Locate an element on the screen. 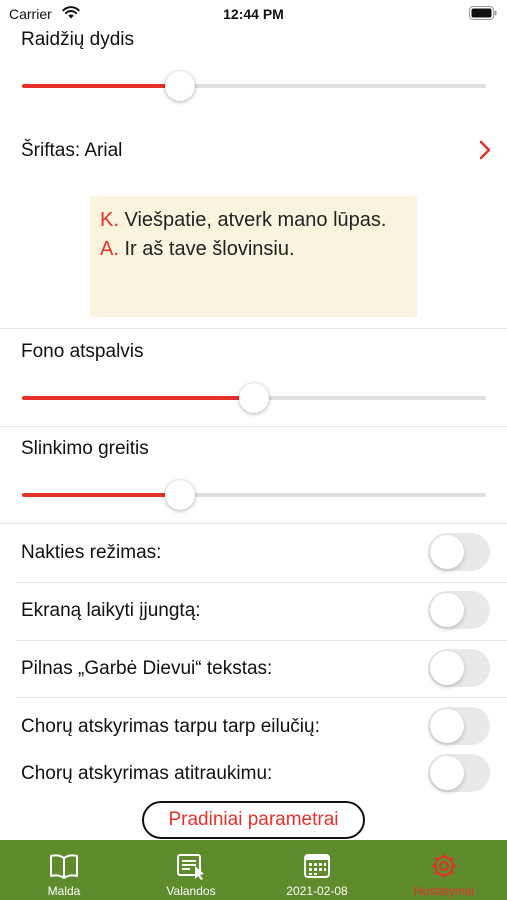 This screenshot has height=900, width=507. preview-text-2: Ir aš tave šlovinsiu. is located at coordinates (206, 249).